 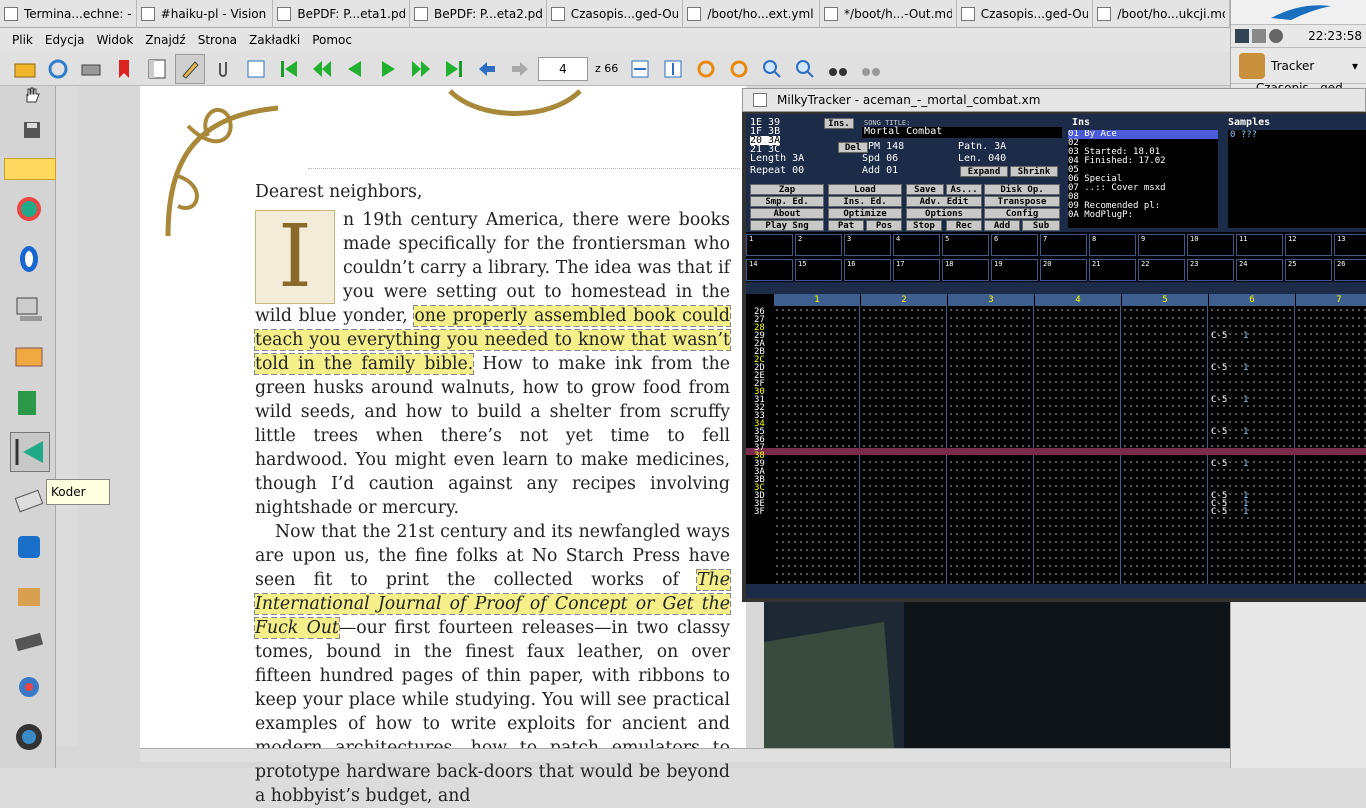 What do you see at coordinates (520, 69) in the screenshot?
I see `forward-icon` at bounding box center [520, 69].